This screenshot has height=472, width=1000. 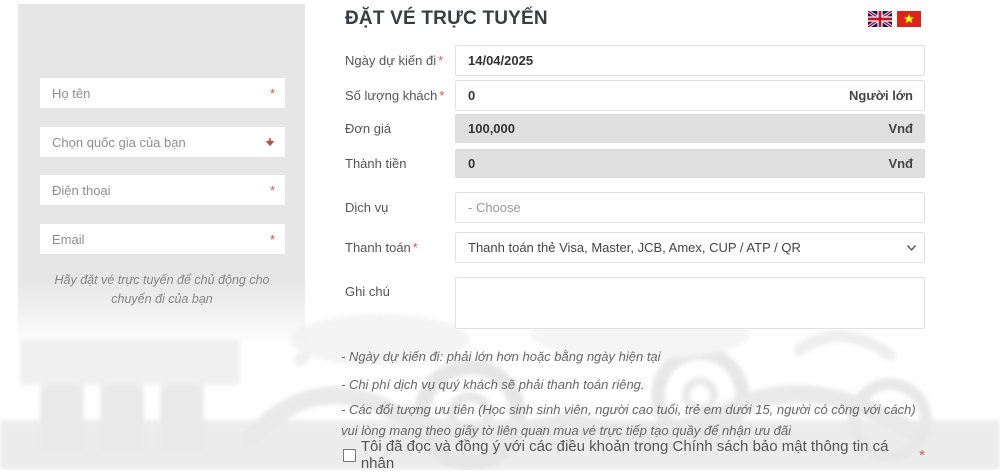 What do you see at coordinates (627, 19) in the screenshot?
I see `form-header: ĐẶT VÉ TRỰC TUYẾN` at bounding box center [627, 19].